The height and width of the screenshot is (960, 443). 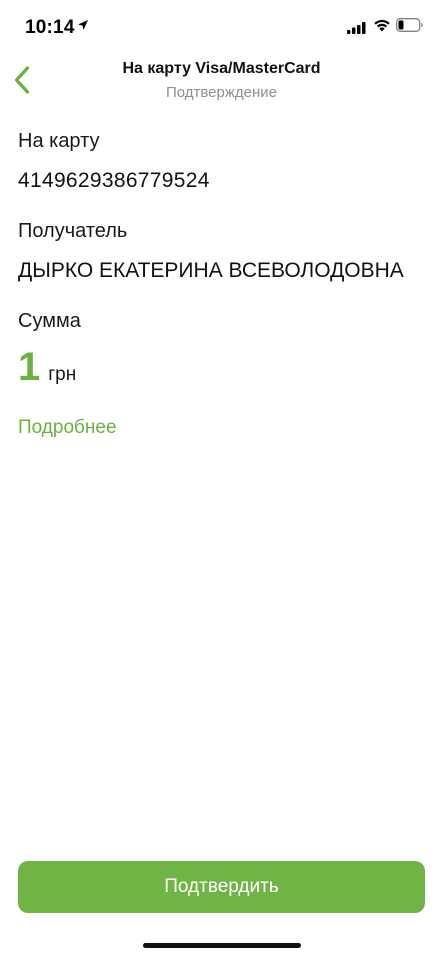 I want to click on status-bar: 10:14, so click(x=221, y=26).